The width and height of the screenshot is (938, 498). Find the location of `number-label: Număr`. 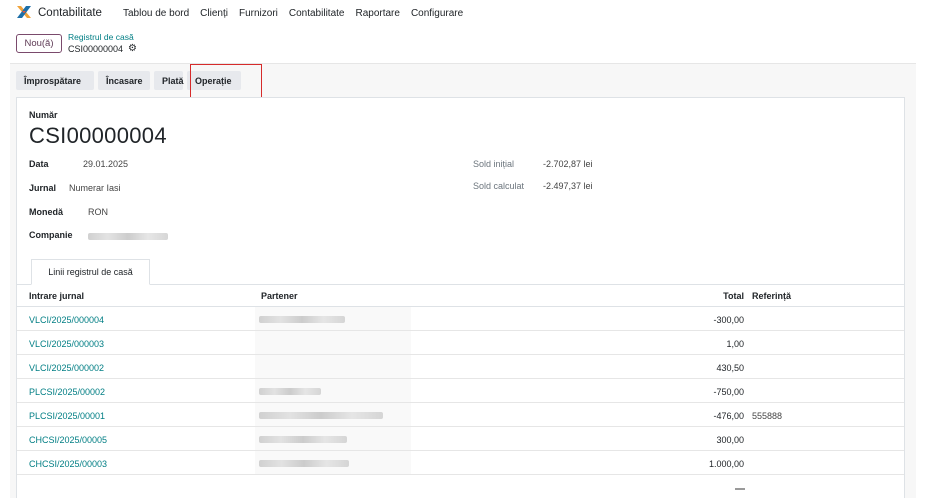

number-label: Număr is located at coordinates (43, 115).